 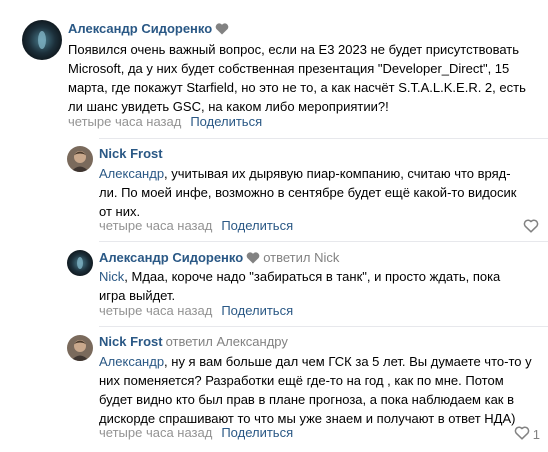 I want to click on author-line: Александр Сидоренко ответил Nick, so click(x=219, y=259).